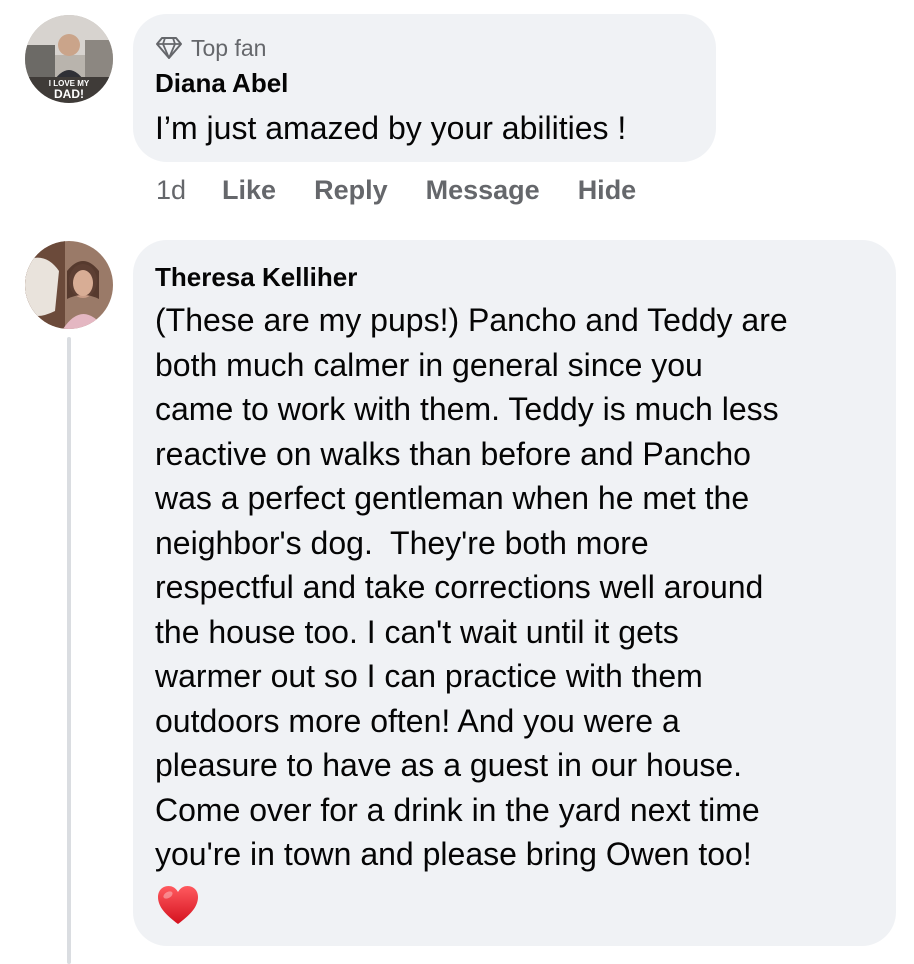  What do you see at coordinates (429, 676) in the screenshot?
I see `comment-text-line: warmer out so I can practice with them` at bounding box center [429, 676].